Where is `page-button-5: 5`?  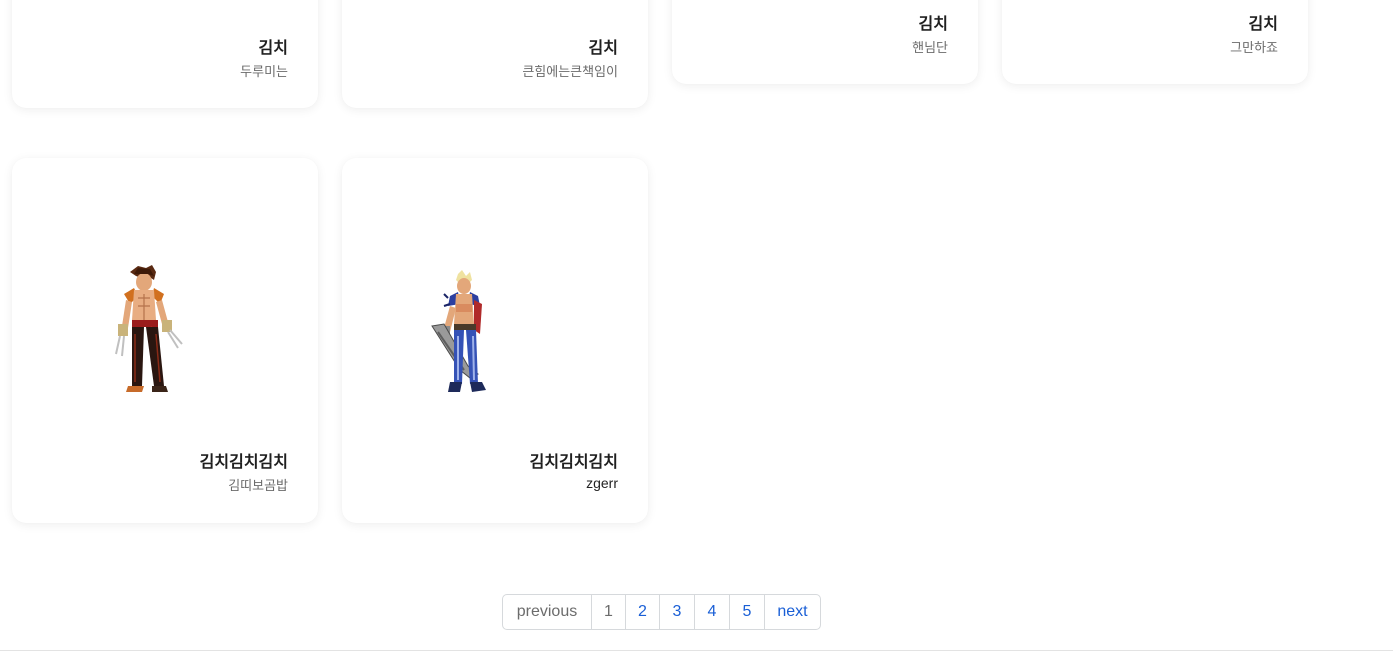 page-button-5: 5 is located at coordinates (746, 612).